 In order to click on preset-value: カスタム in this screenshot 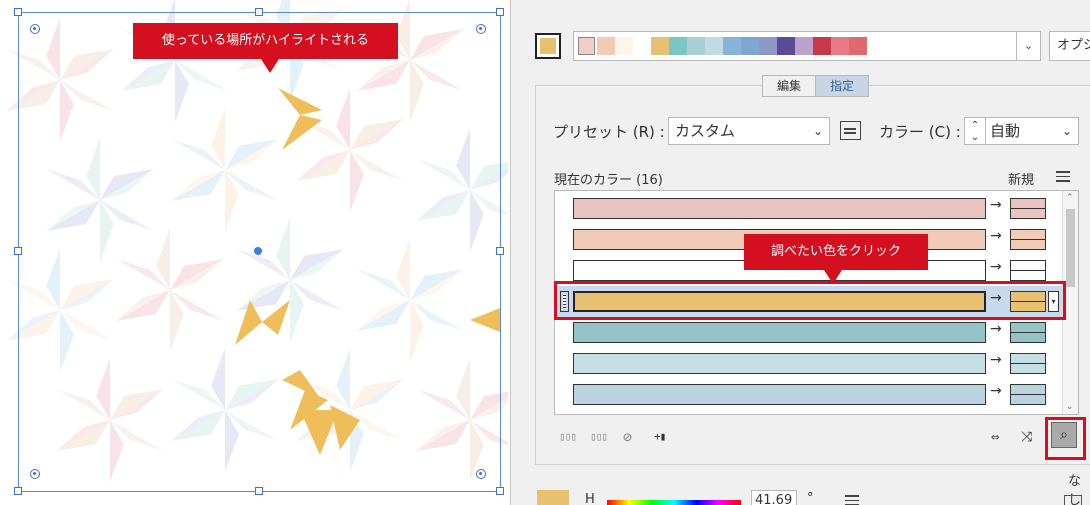, I will do `click(705, 131)`.